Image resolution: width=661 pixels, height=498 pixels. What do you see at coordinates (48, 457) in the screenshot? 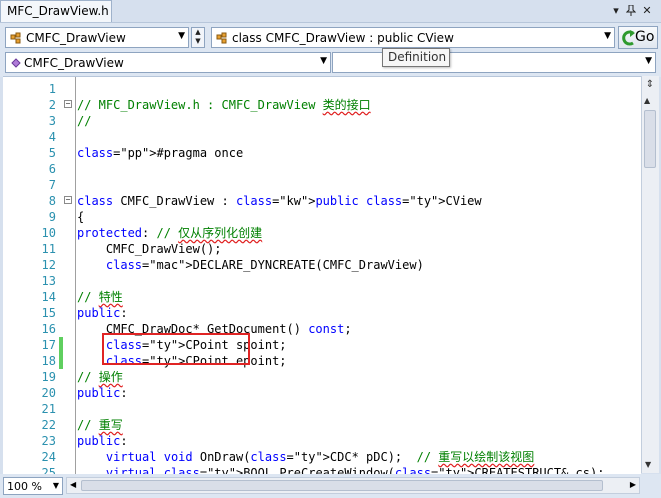
I see `line-number: 24` at bounding box center [48, 457].